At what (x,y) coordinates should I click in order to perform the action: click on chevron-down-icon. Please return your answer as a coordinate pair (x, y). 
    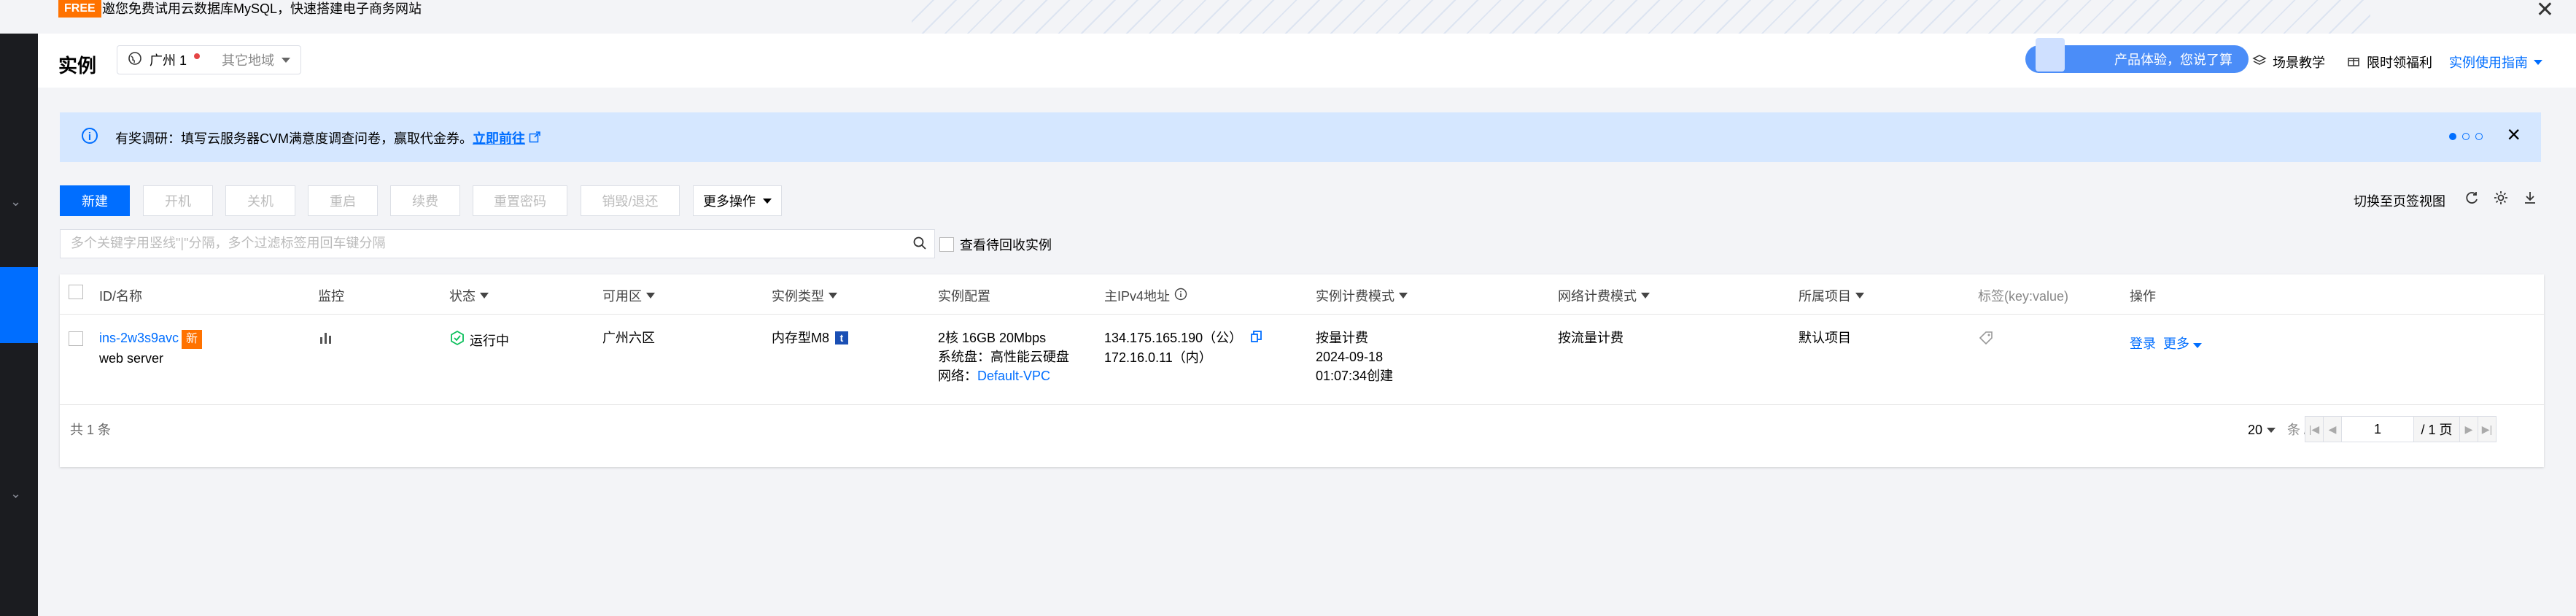
    Looking at the image, I should click on (768, 201).